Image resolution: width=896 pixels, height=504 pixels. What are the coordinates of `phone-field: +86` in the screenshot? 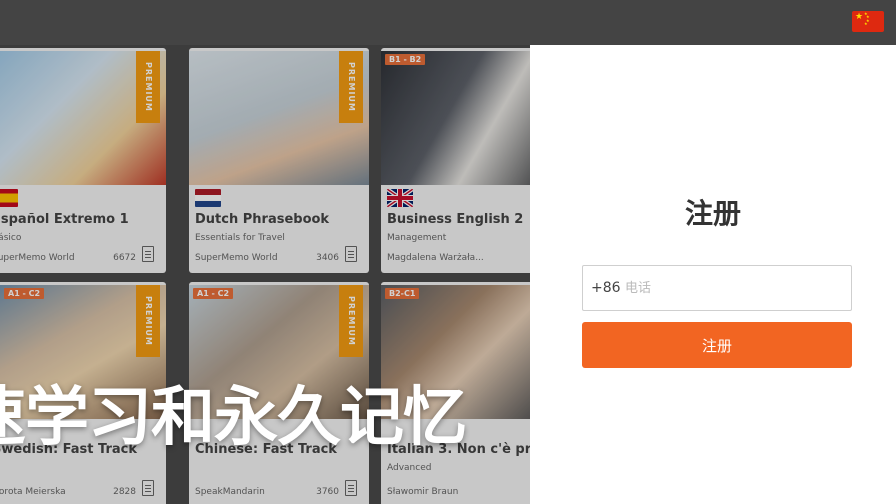 It's located at (717, 288).